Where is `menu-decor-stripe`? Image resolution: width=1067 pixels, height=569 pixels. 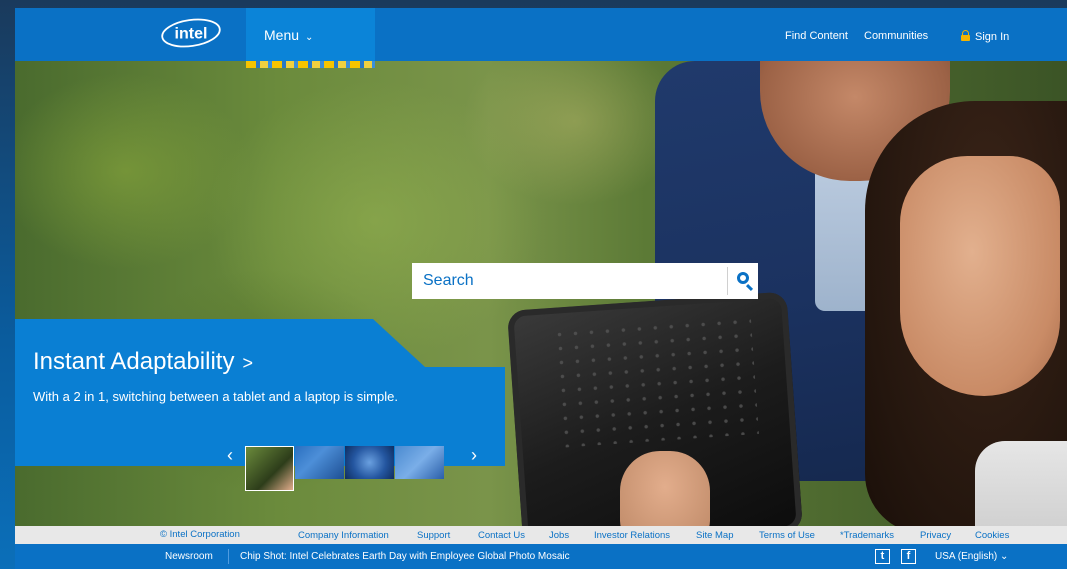 menu-decor-stripe is located at coordinates (310, 64).